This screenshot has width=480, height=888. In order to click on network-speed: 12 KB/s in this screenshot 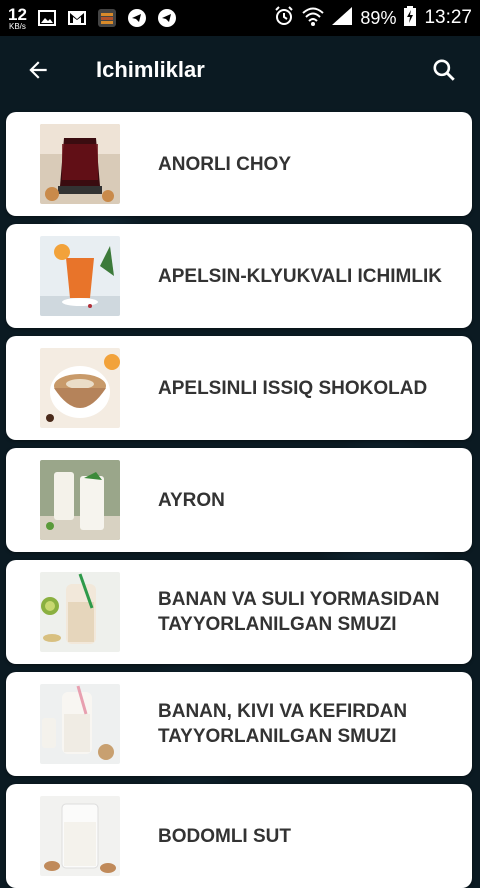, I will do `click(17, 18)`.